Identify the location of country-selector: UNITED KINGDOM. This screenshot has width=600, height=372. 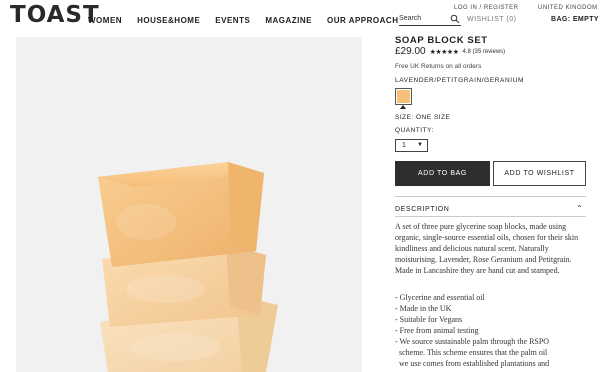
(568, 8).